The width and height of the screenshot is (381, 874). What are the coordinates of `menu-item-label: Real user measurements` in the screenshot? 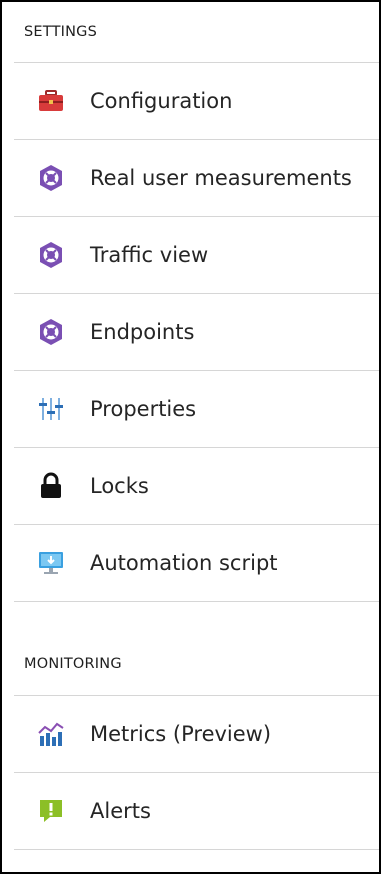 It's located at (221, 178).